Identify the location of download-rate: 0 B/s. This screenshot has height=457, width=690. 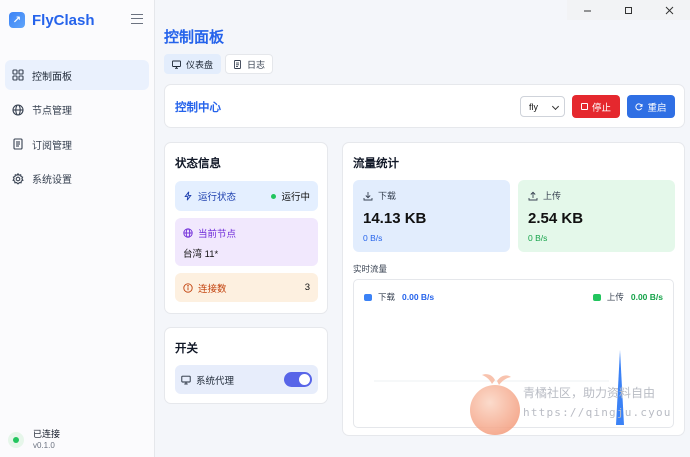
(373, 238).